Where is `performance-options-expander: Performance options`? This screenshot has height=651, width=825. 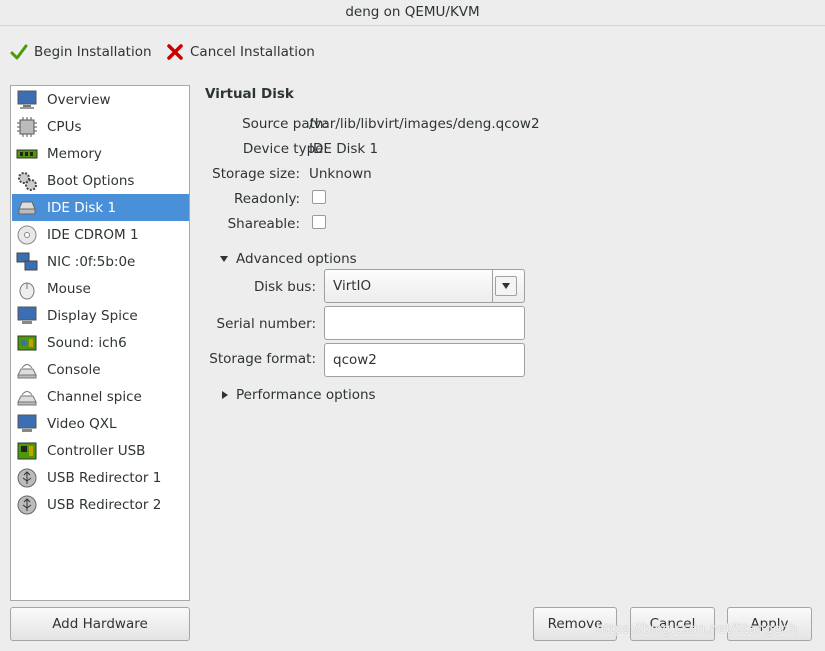 performance-options-expander: Performance options is located at coordinates (299, 395).